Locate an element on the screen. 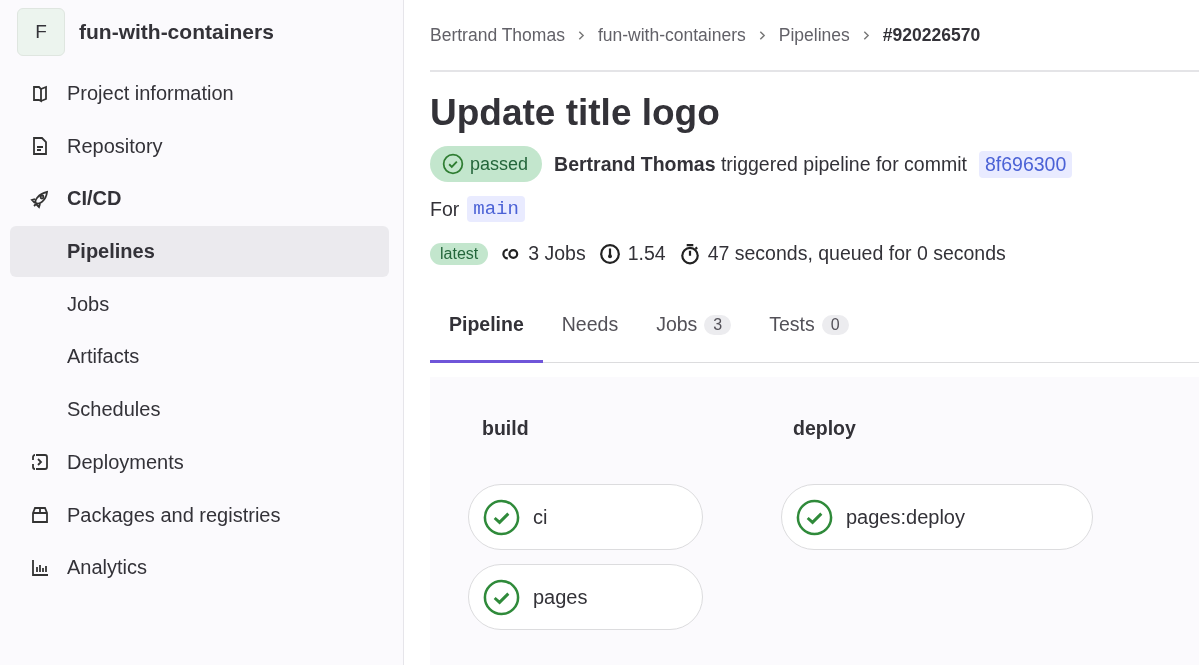 This screenshot has height=665, width=1199. commit-link: 8f696300 is located at coordinates (1025, 164).